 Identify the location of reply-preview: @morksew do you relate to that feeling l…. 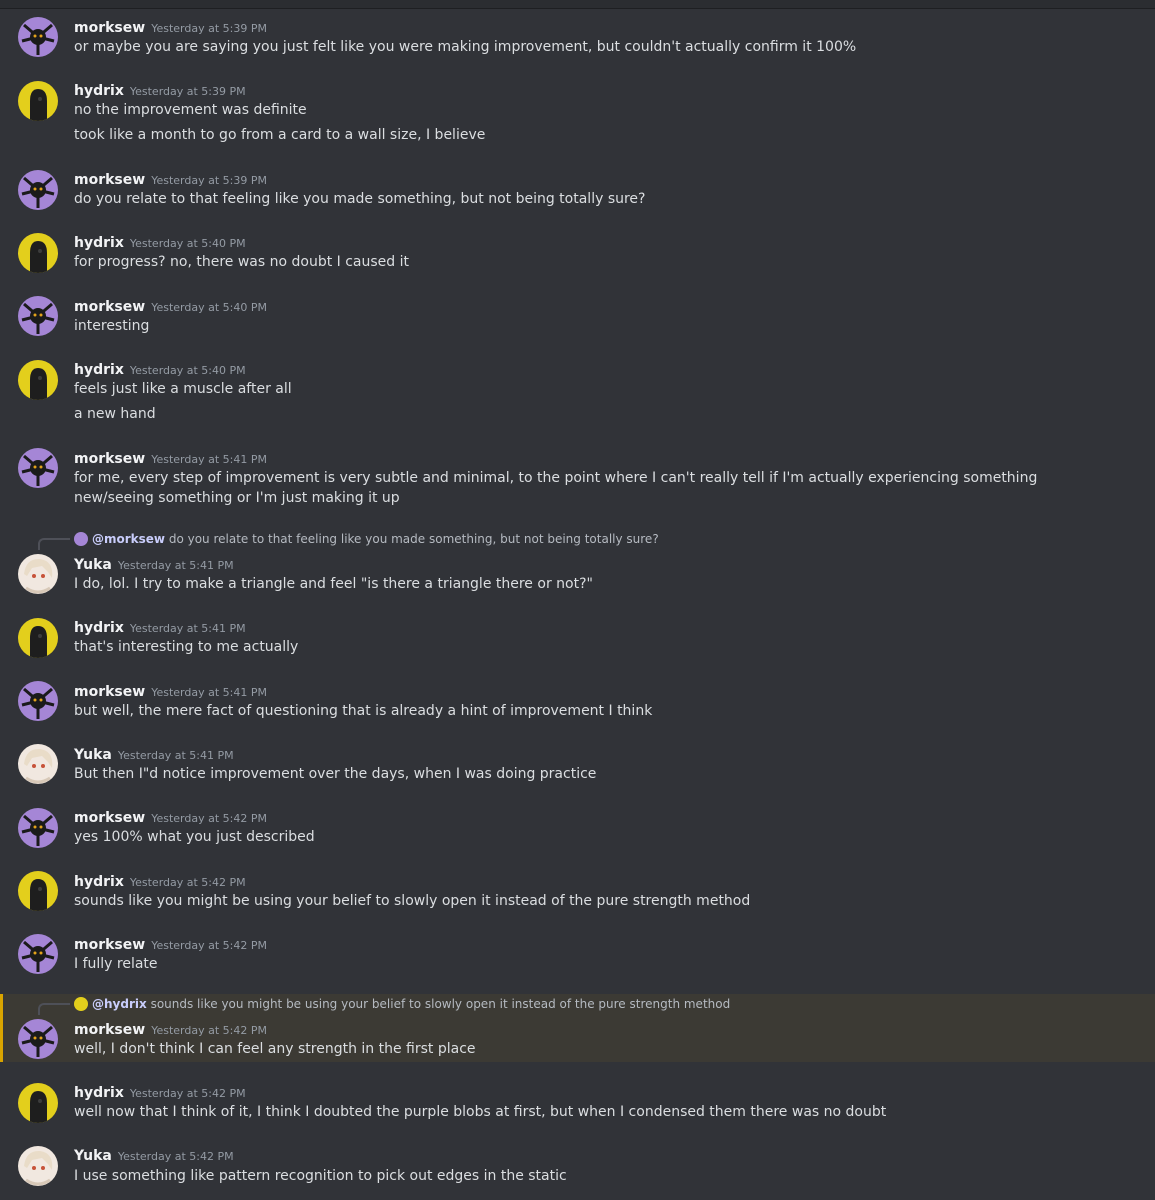
(366, 539).